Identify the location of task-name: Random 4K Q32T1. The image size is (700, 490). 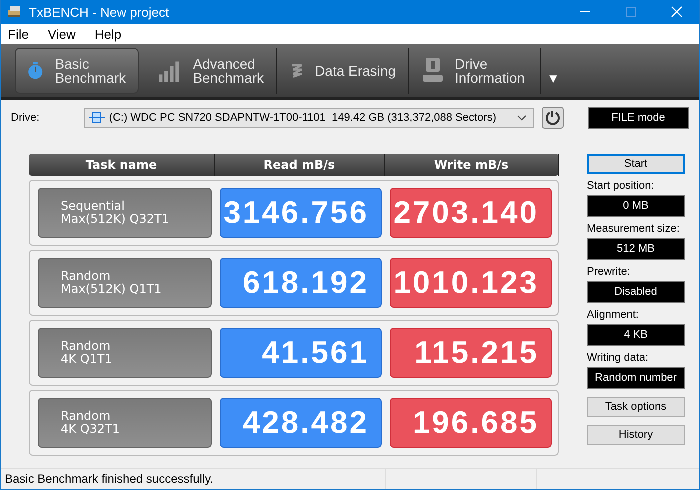
(125, 423).